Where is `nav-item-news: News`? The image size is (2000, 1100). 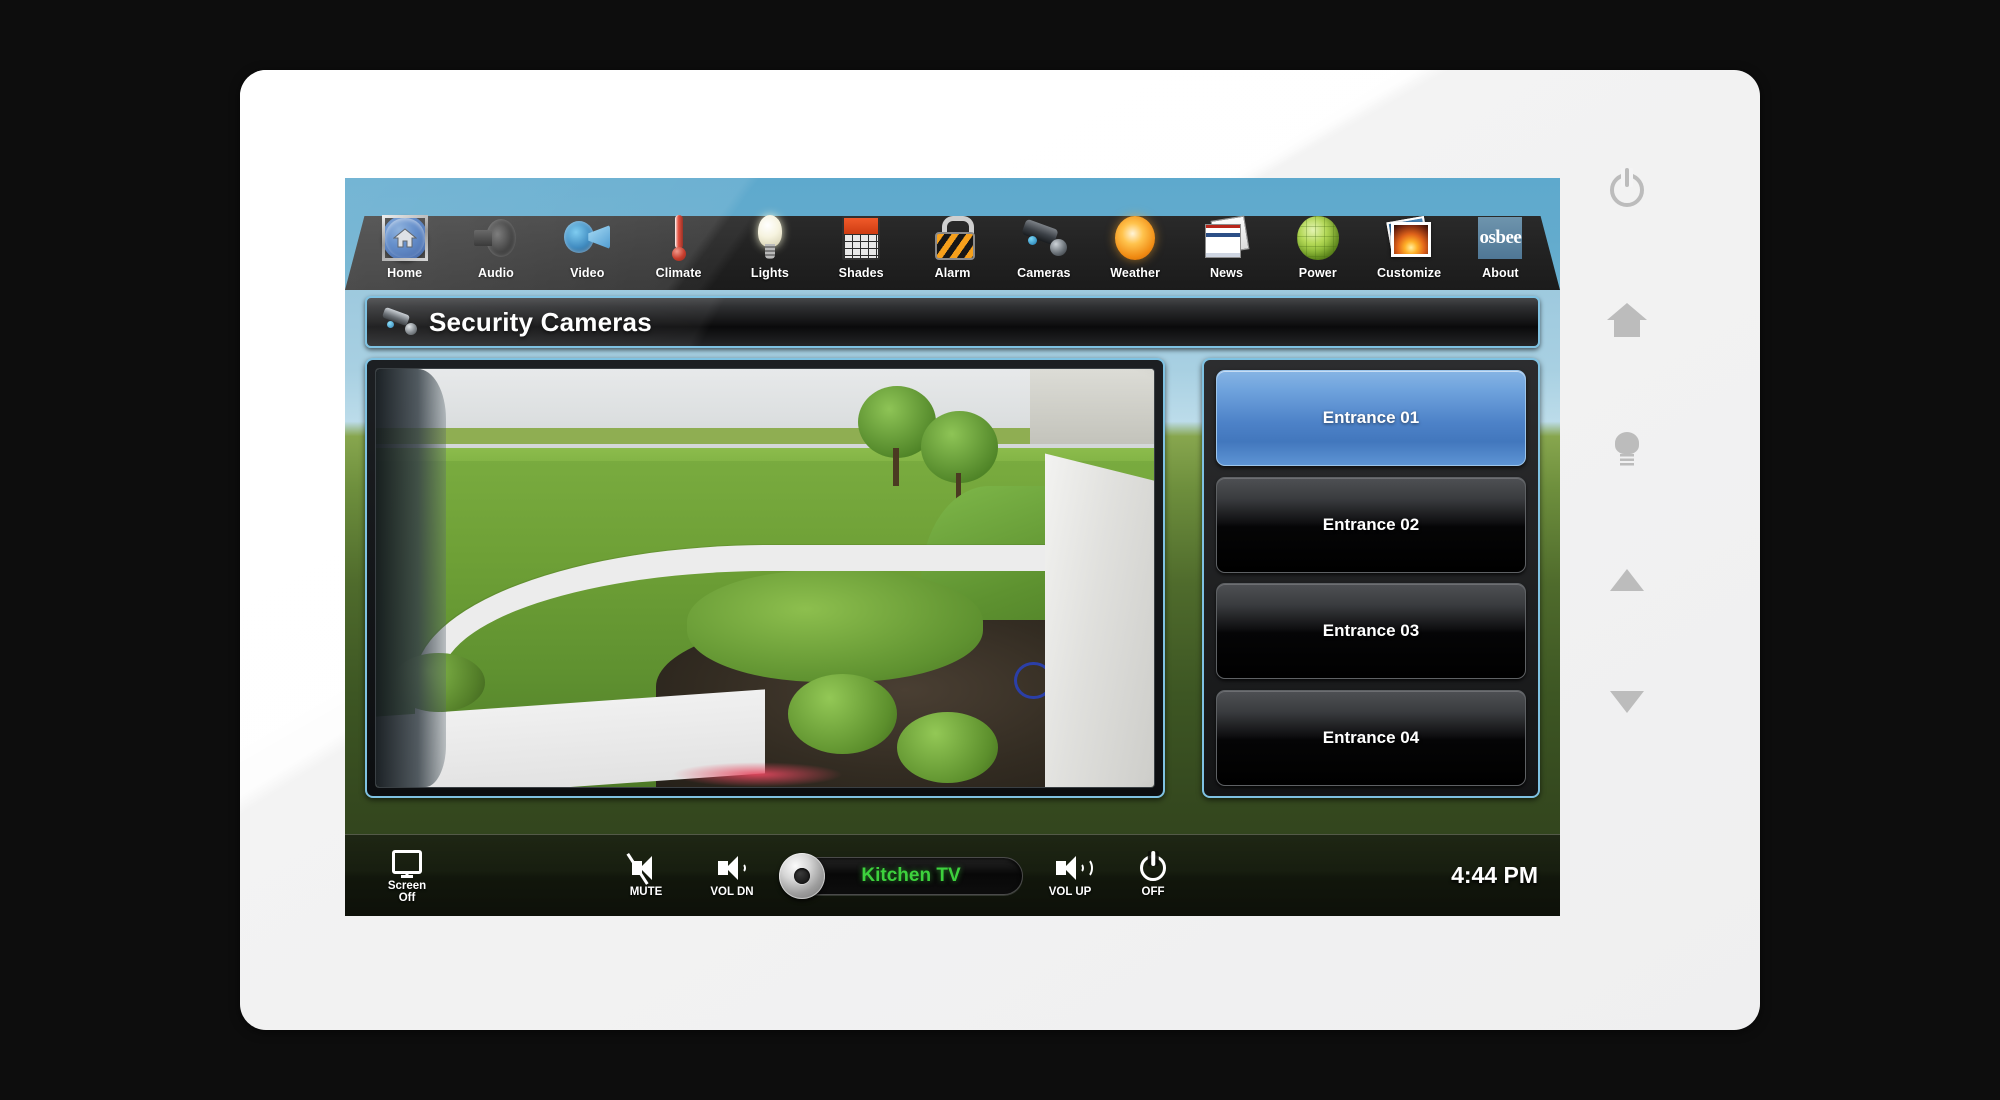 nav-item-news: News is located at coordinates (1226, 249).